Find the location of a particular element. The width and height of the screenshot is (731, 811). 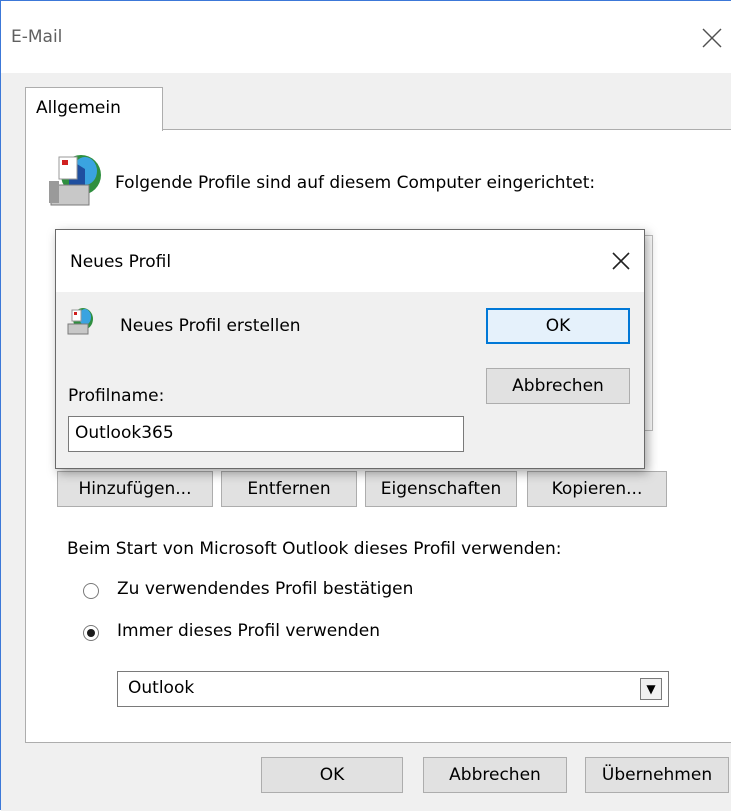

profile-icon is located at coordinates (80, 321).